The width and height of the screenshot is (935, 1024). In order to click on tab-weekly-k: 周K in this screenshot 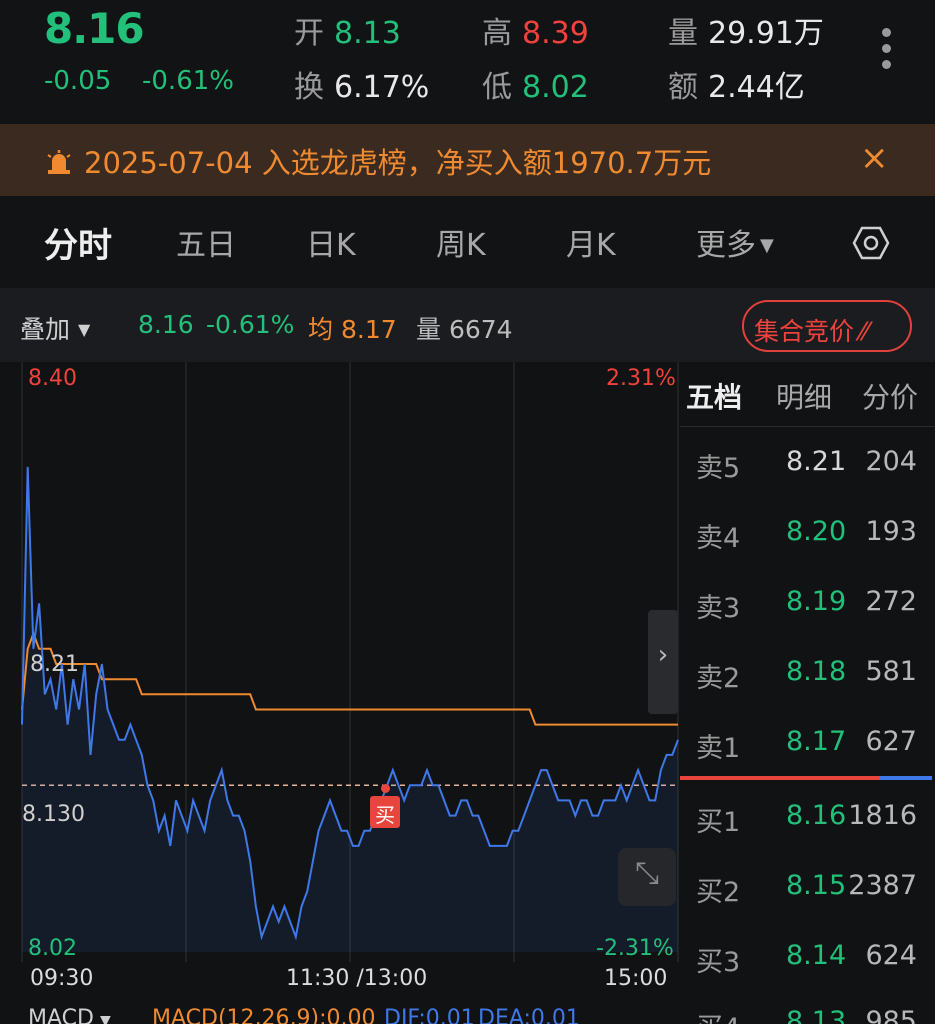, I will do `click(461, 242)`.